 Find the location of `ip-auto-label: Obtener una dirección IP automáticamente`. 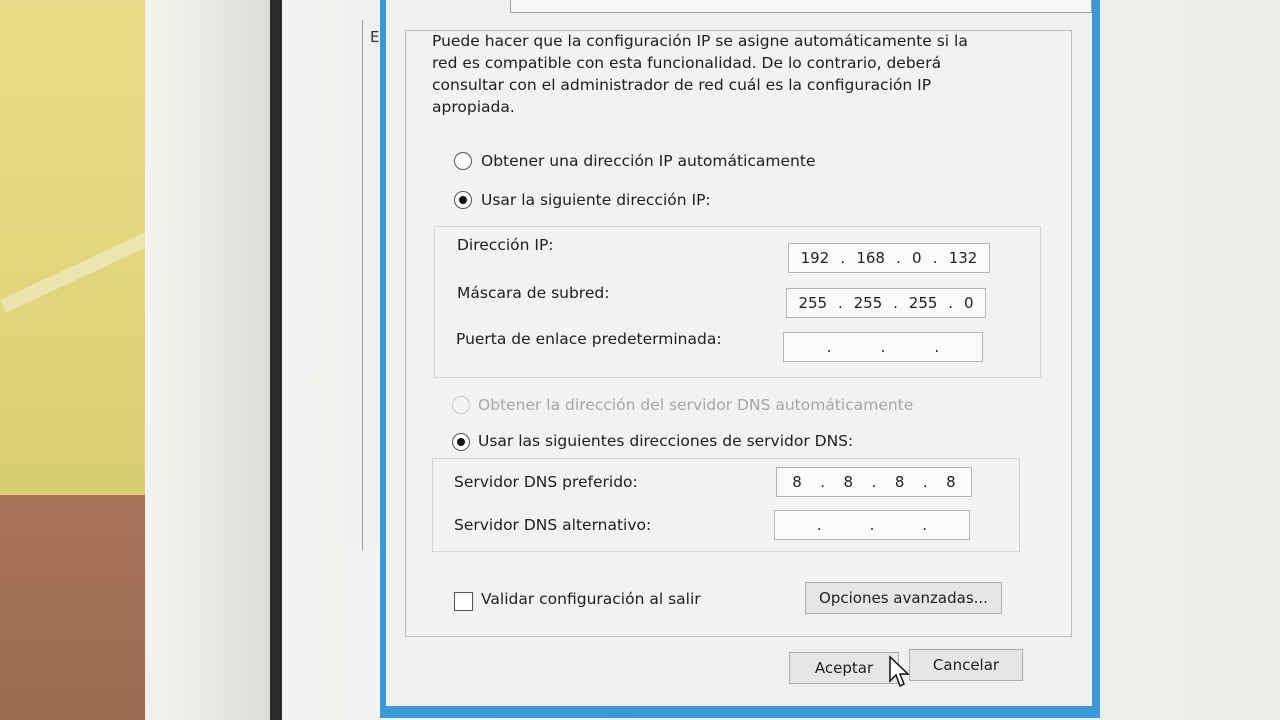

ip-auto-label: Obtener una dirección IP automáticamente is located at coordinates (648, 161).